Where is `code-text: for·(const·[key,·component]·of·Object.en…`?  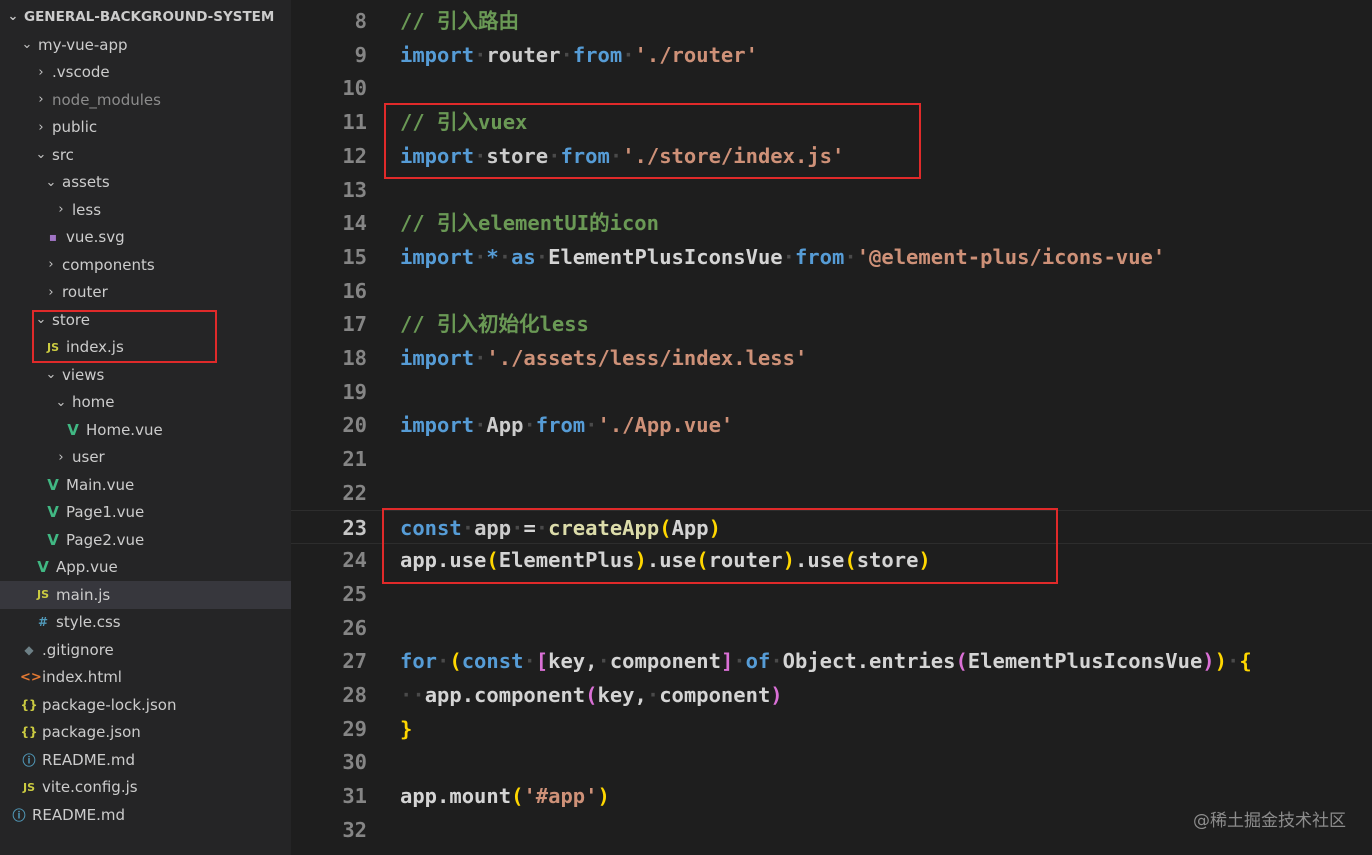 code-text: for·(const·[key,·component]·of·Object.en… is located at coordinates (826, 661).